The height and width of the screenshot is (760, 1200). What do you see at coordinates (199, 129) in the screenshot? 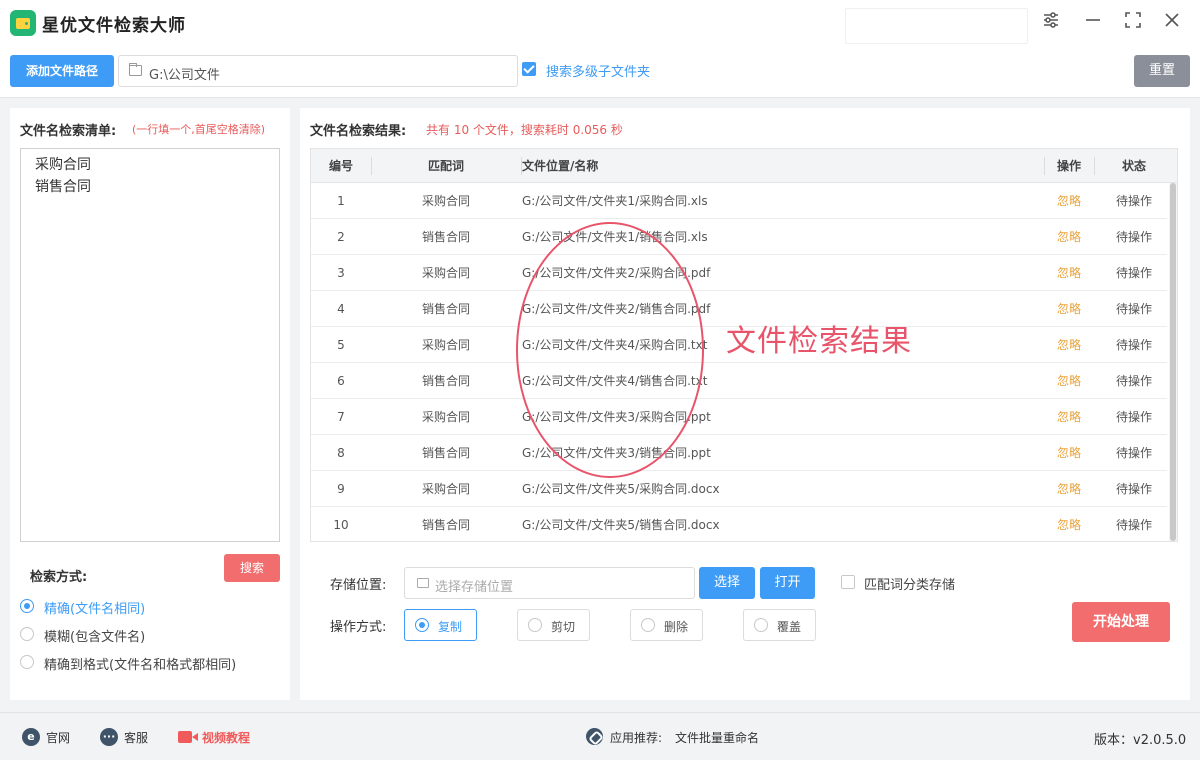
I see `search-list-hint: (一行填一个,首尾空格清除)` at bounding box center [199, 129].